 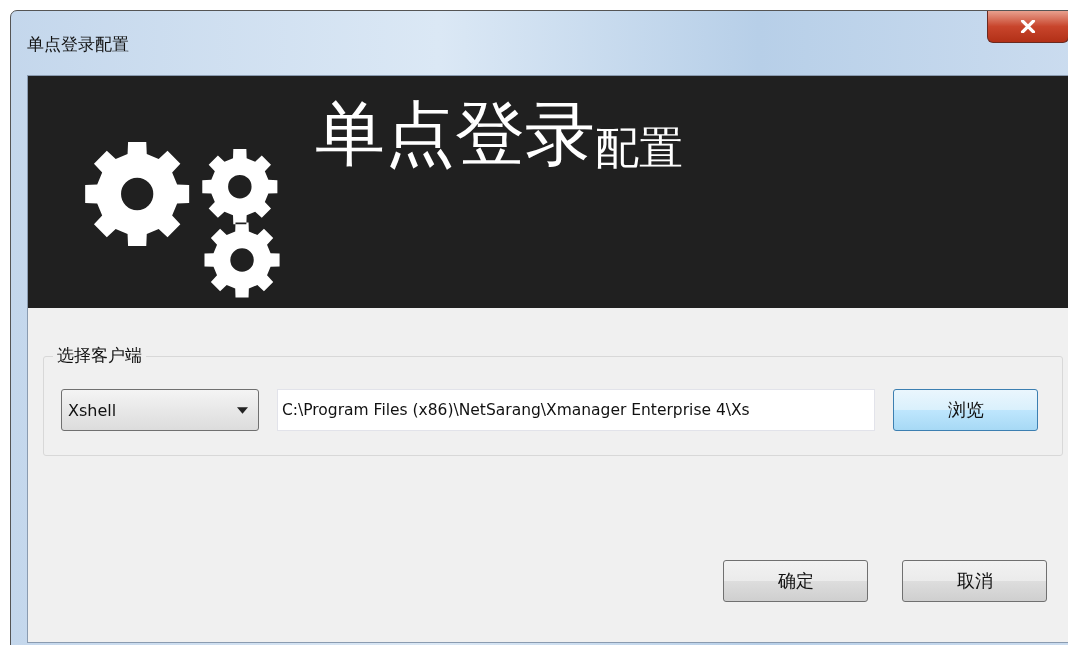 I want to click on caret-icon, so click(x=242, y=410).